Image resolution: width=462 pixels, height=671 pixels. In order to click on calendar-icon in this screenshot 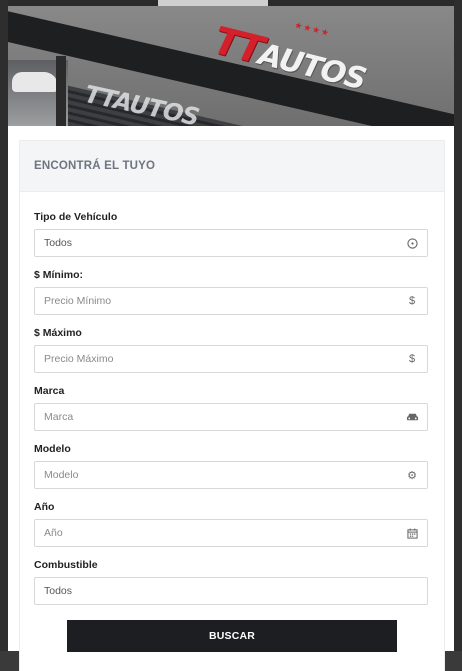, I will do `click(412, 533)`.